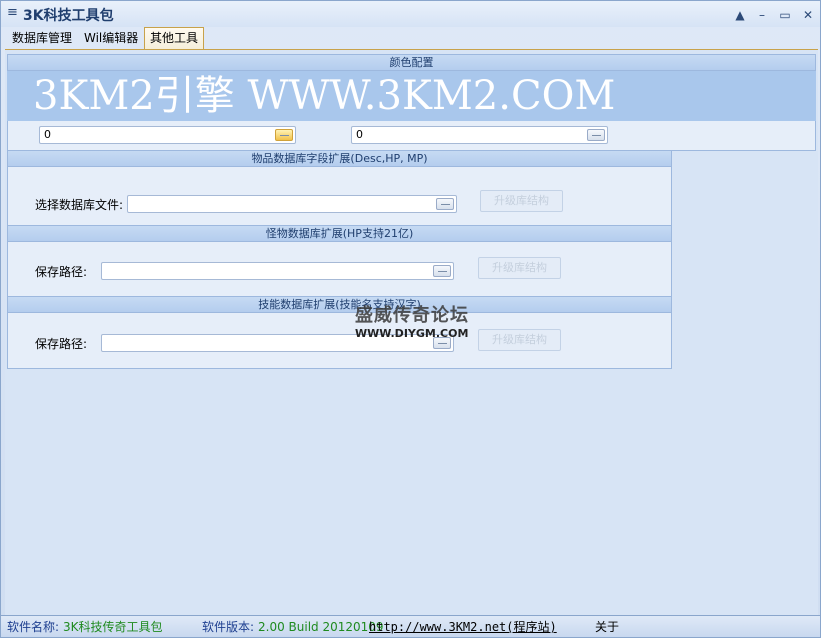  What do you see at coordinates (785, 15) in the screenshot?
I see `maximize-icon: ▭` at bounding box center [785, 15].